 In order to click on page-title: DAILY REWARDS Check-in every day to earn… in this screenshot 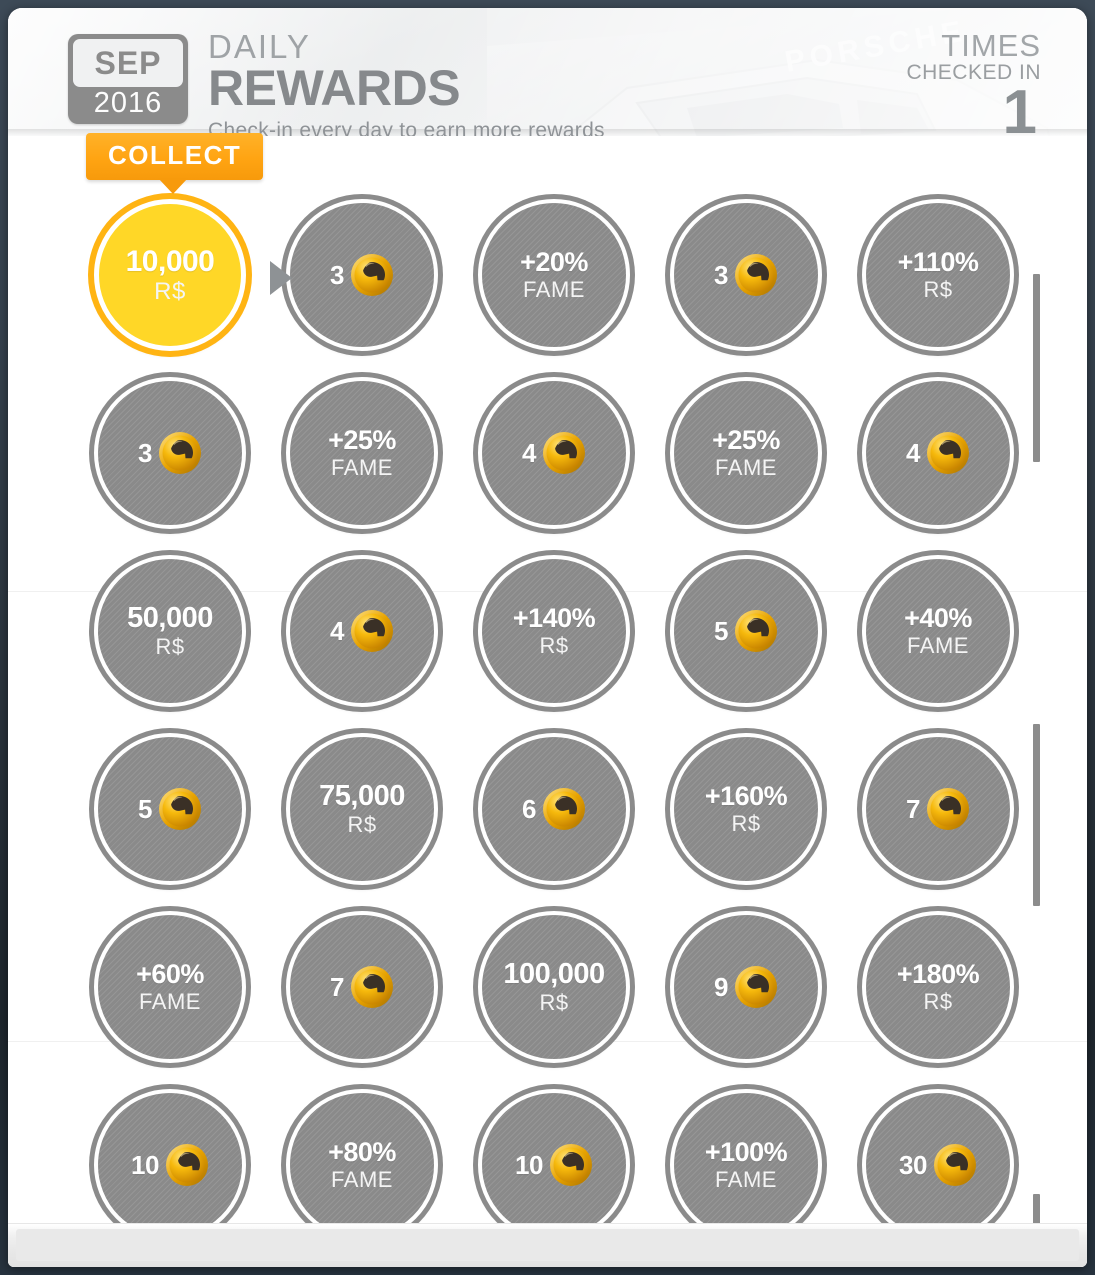, I will do `click(406, 83)`.